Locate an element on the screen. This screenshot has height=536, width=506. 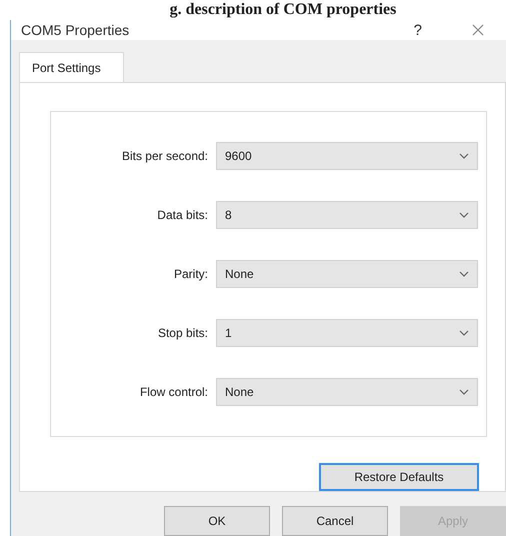
dialog-button: OK is located at coordinates (217, 521).